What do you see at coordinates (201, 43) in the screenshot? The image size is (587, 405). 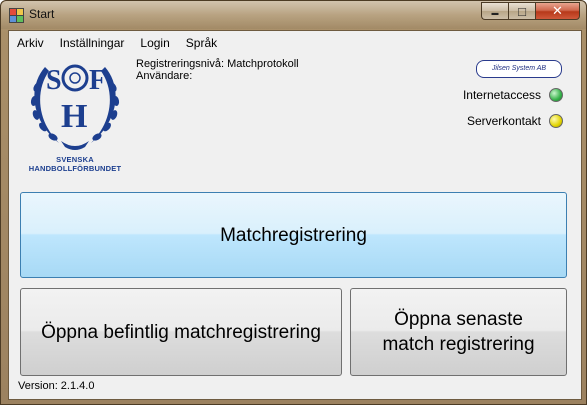 I see `menu-sprak: Språk` at bounding box center [201, 43].